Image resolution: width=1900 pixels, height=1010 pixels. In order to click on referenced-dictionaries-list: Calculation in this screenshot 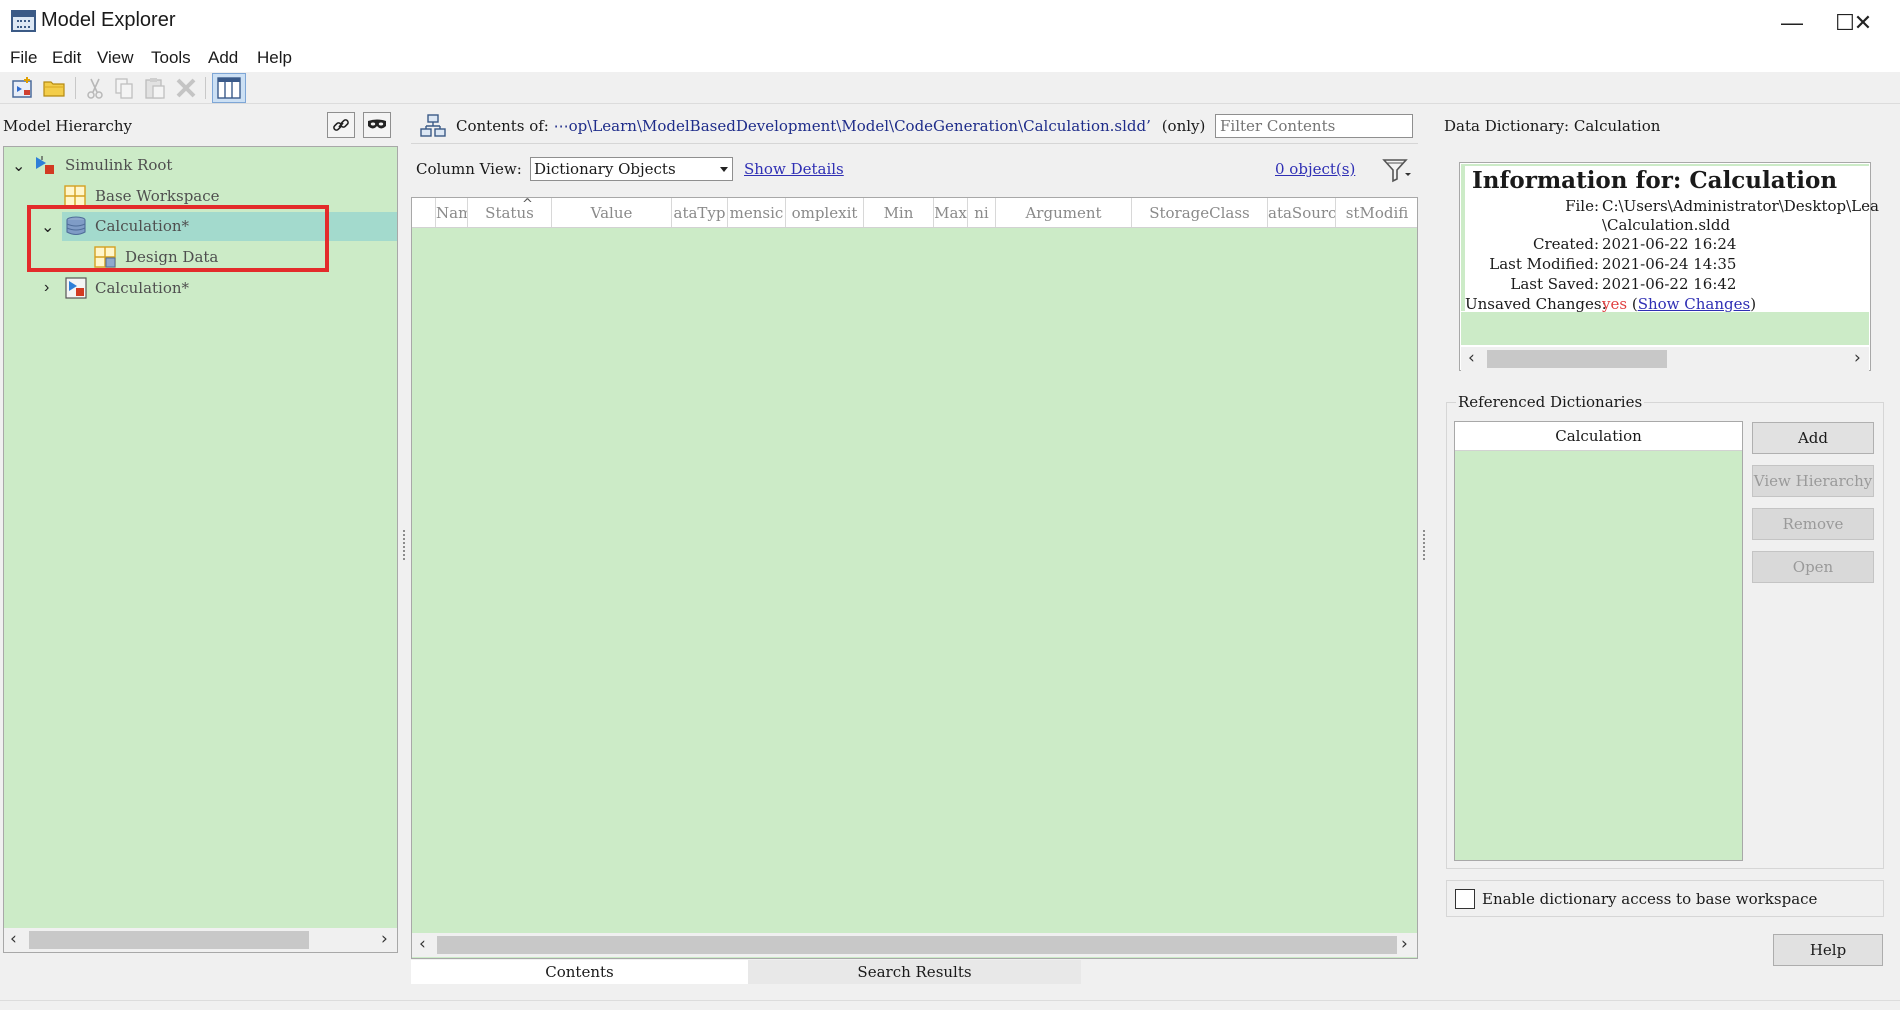, I will do `click(1598, 641)`.